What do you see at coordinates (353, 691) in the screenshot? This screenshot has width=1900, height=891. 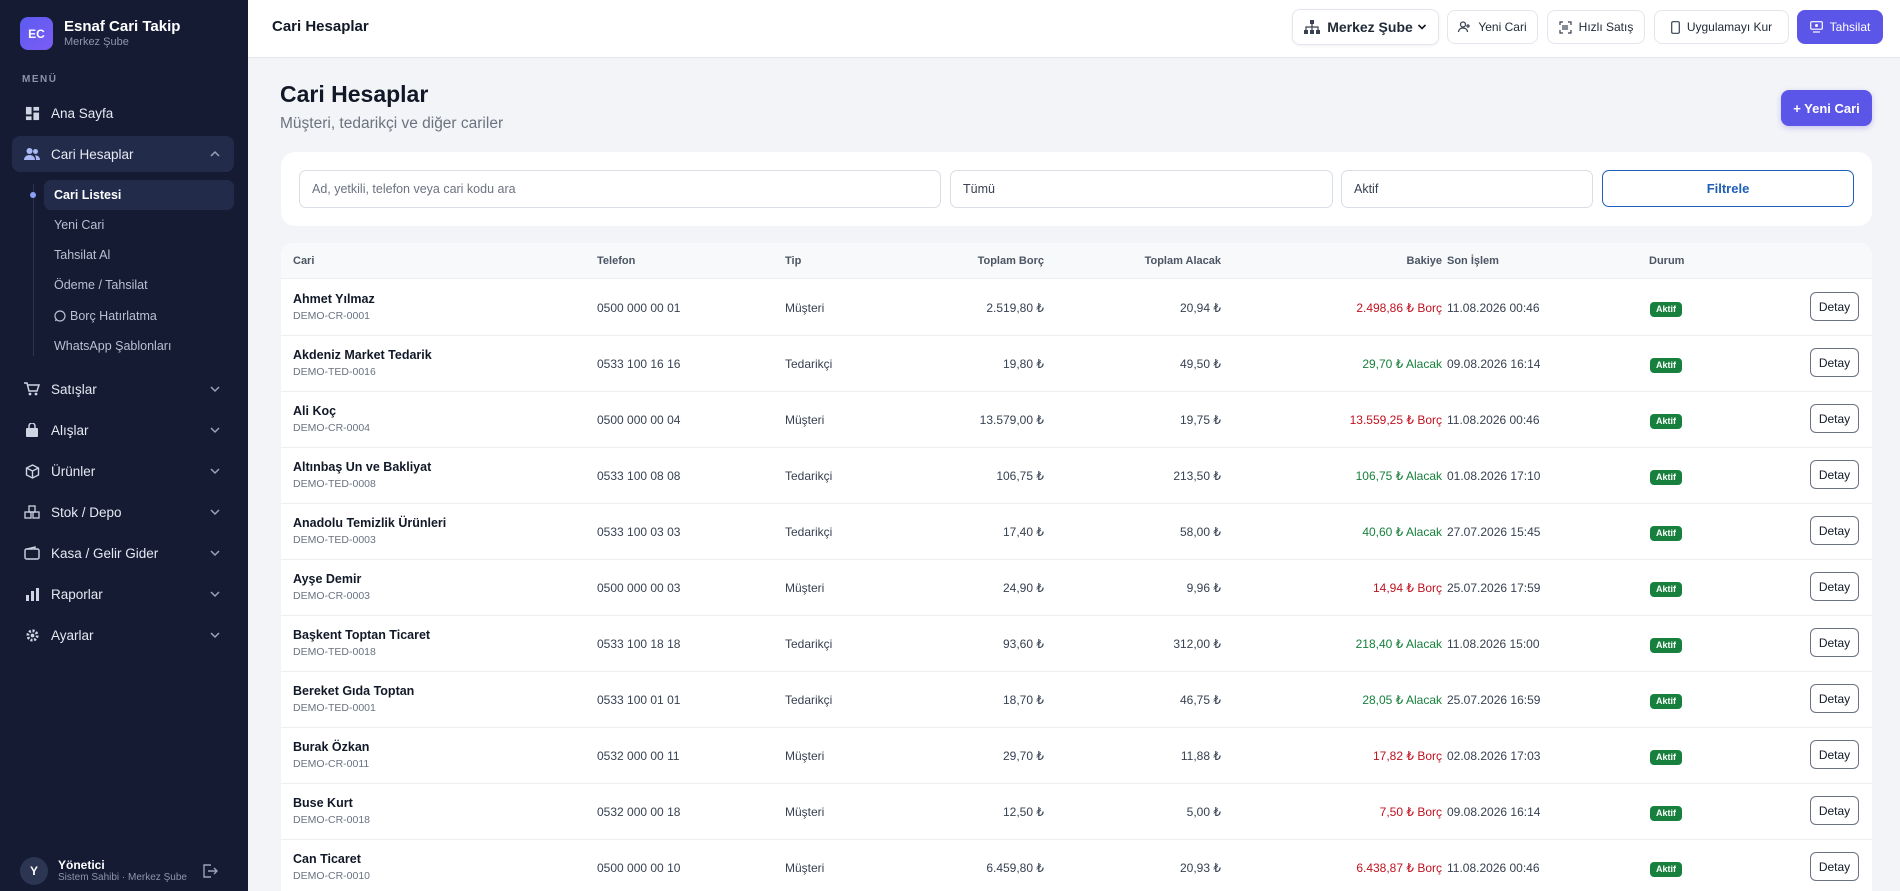 I see `cari-name: Bereket Gıda Toptan` at bounding box center [353, 691].